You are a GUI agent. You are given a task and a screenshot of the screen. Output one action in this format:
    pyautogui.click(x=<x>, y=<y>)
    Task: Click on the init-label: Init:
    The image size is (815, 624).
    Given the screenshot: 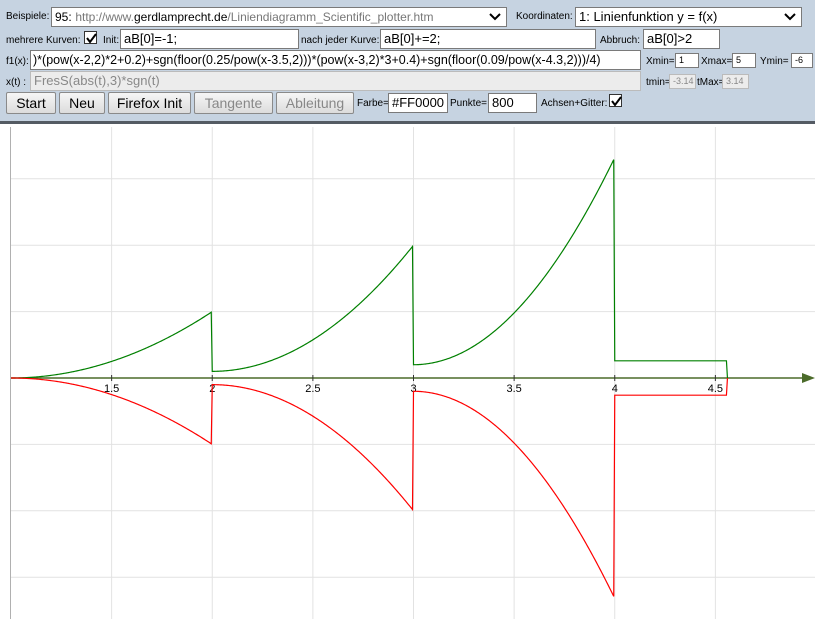 What is the action you would take?
    pyautogui.click(x=111, y=40)
    